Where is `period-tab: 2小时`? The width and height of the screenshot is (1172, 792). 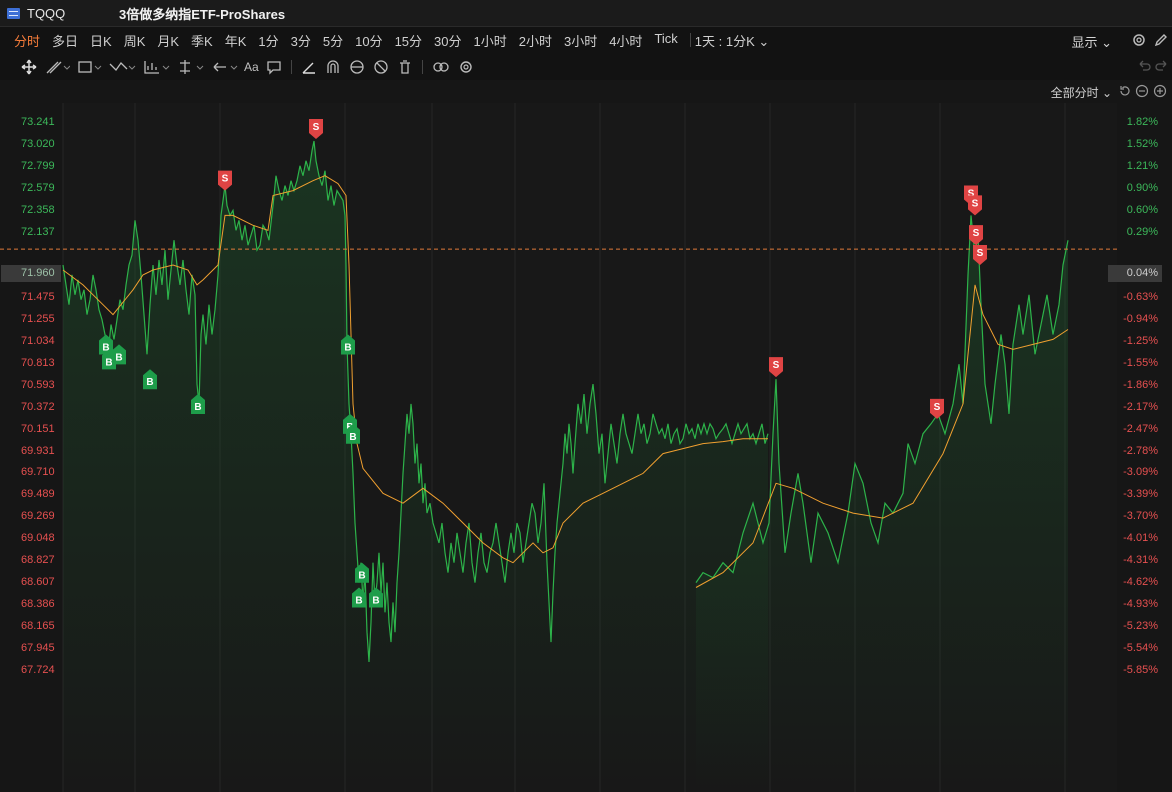
period-tab: 2小时 is located at coordinates (539, 40).